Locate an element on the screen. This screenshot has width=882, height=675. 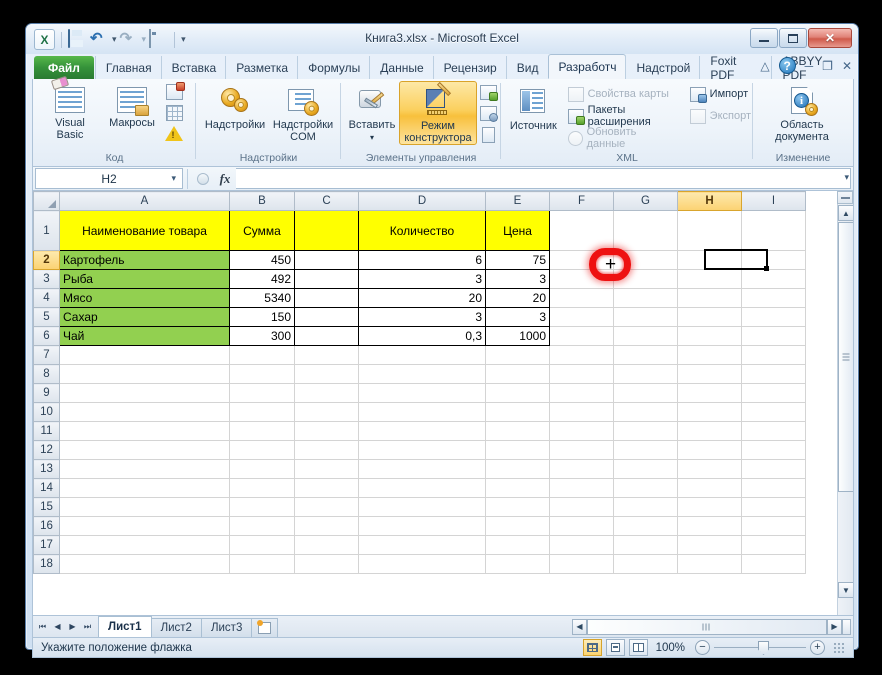
cell-B17 is located at coordinates (262, 545).